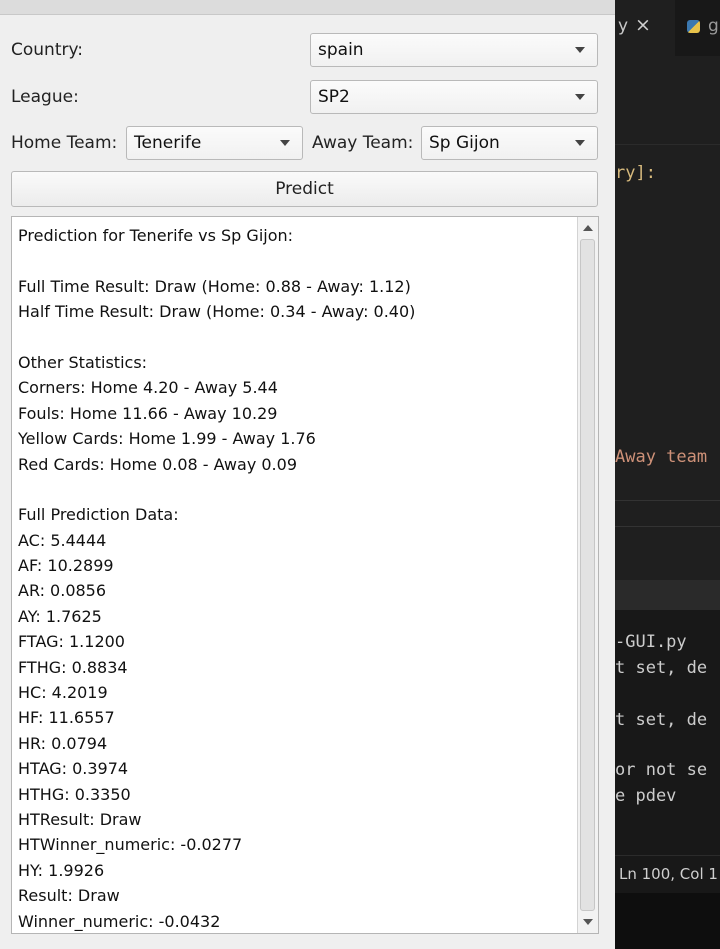 This screenshot has height=949, width=720. What do you see at coordinates (69, 896) in the screenshot?
I see `output-line: Result: Draw` at bounding box center [69, 896].